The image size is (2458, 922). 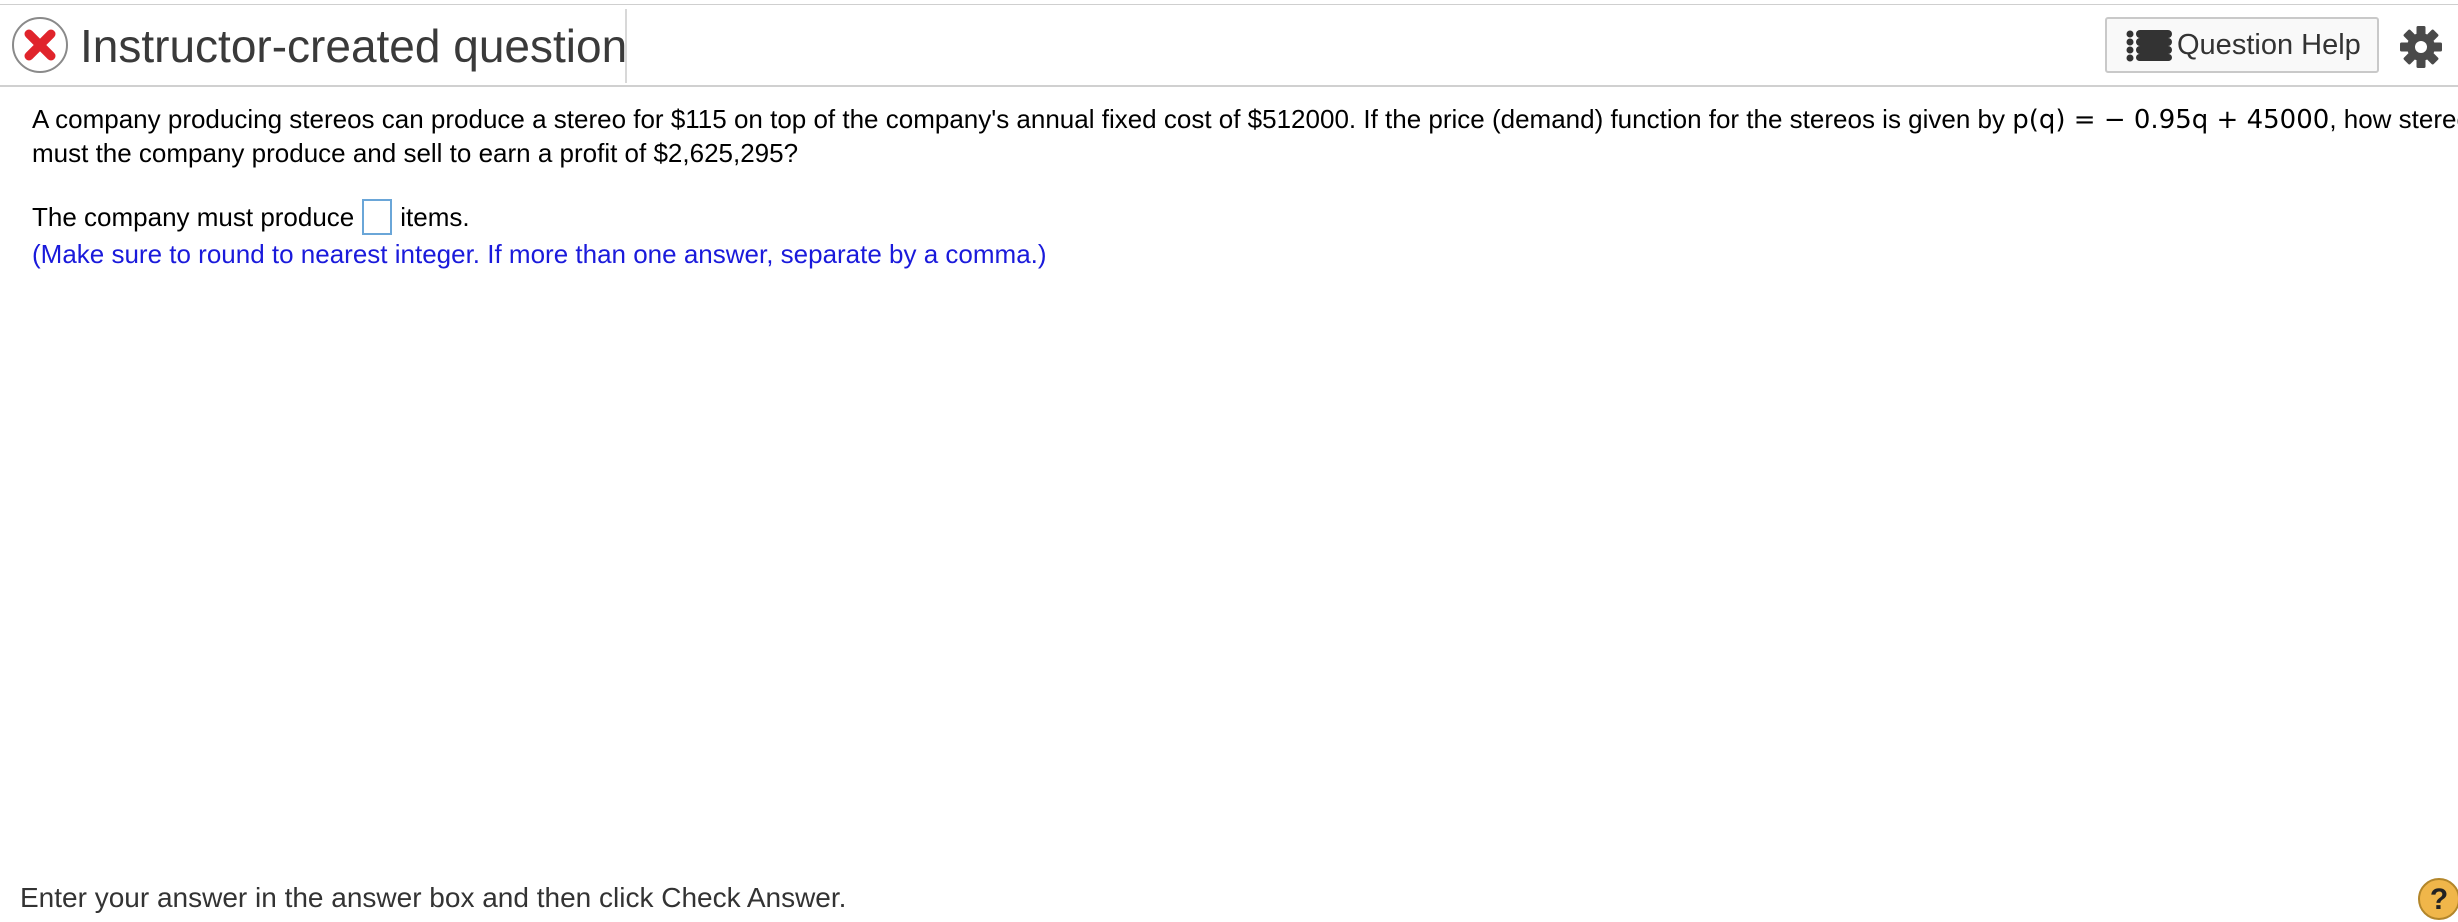 What do you see at coordinates (2438, 899) in the screenshot?
I see `help-icon: ?` at bounding box center [2438, 899].